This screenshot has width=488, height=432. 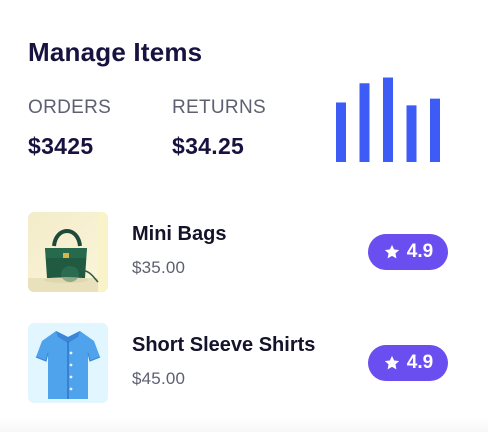 What do you see at coordinates (70, 107) in the screenshot?
I see `orders-label: ORDERS` at bounding box center [70, 107].